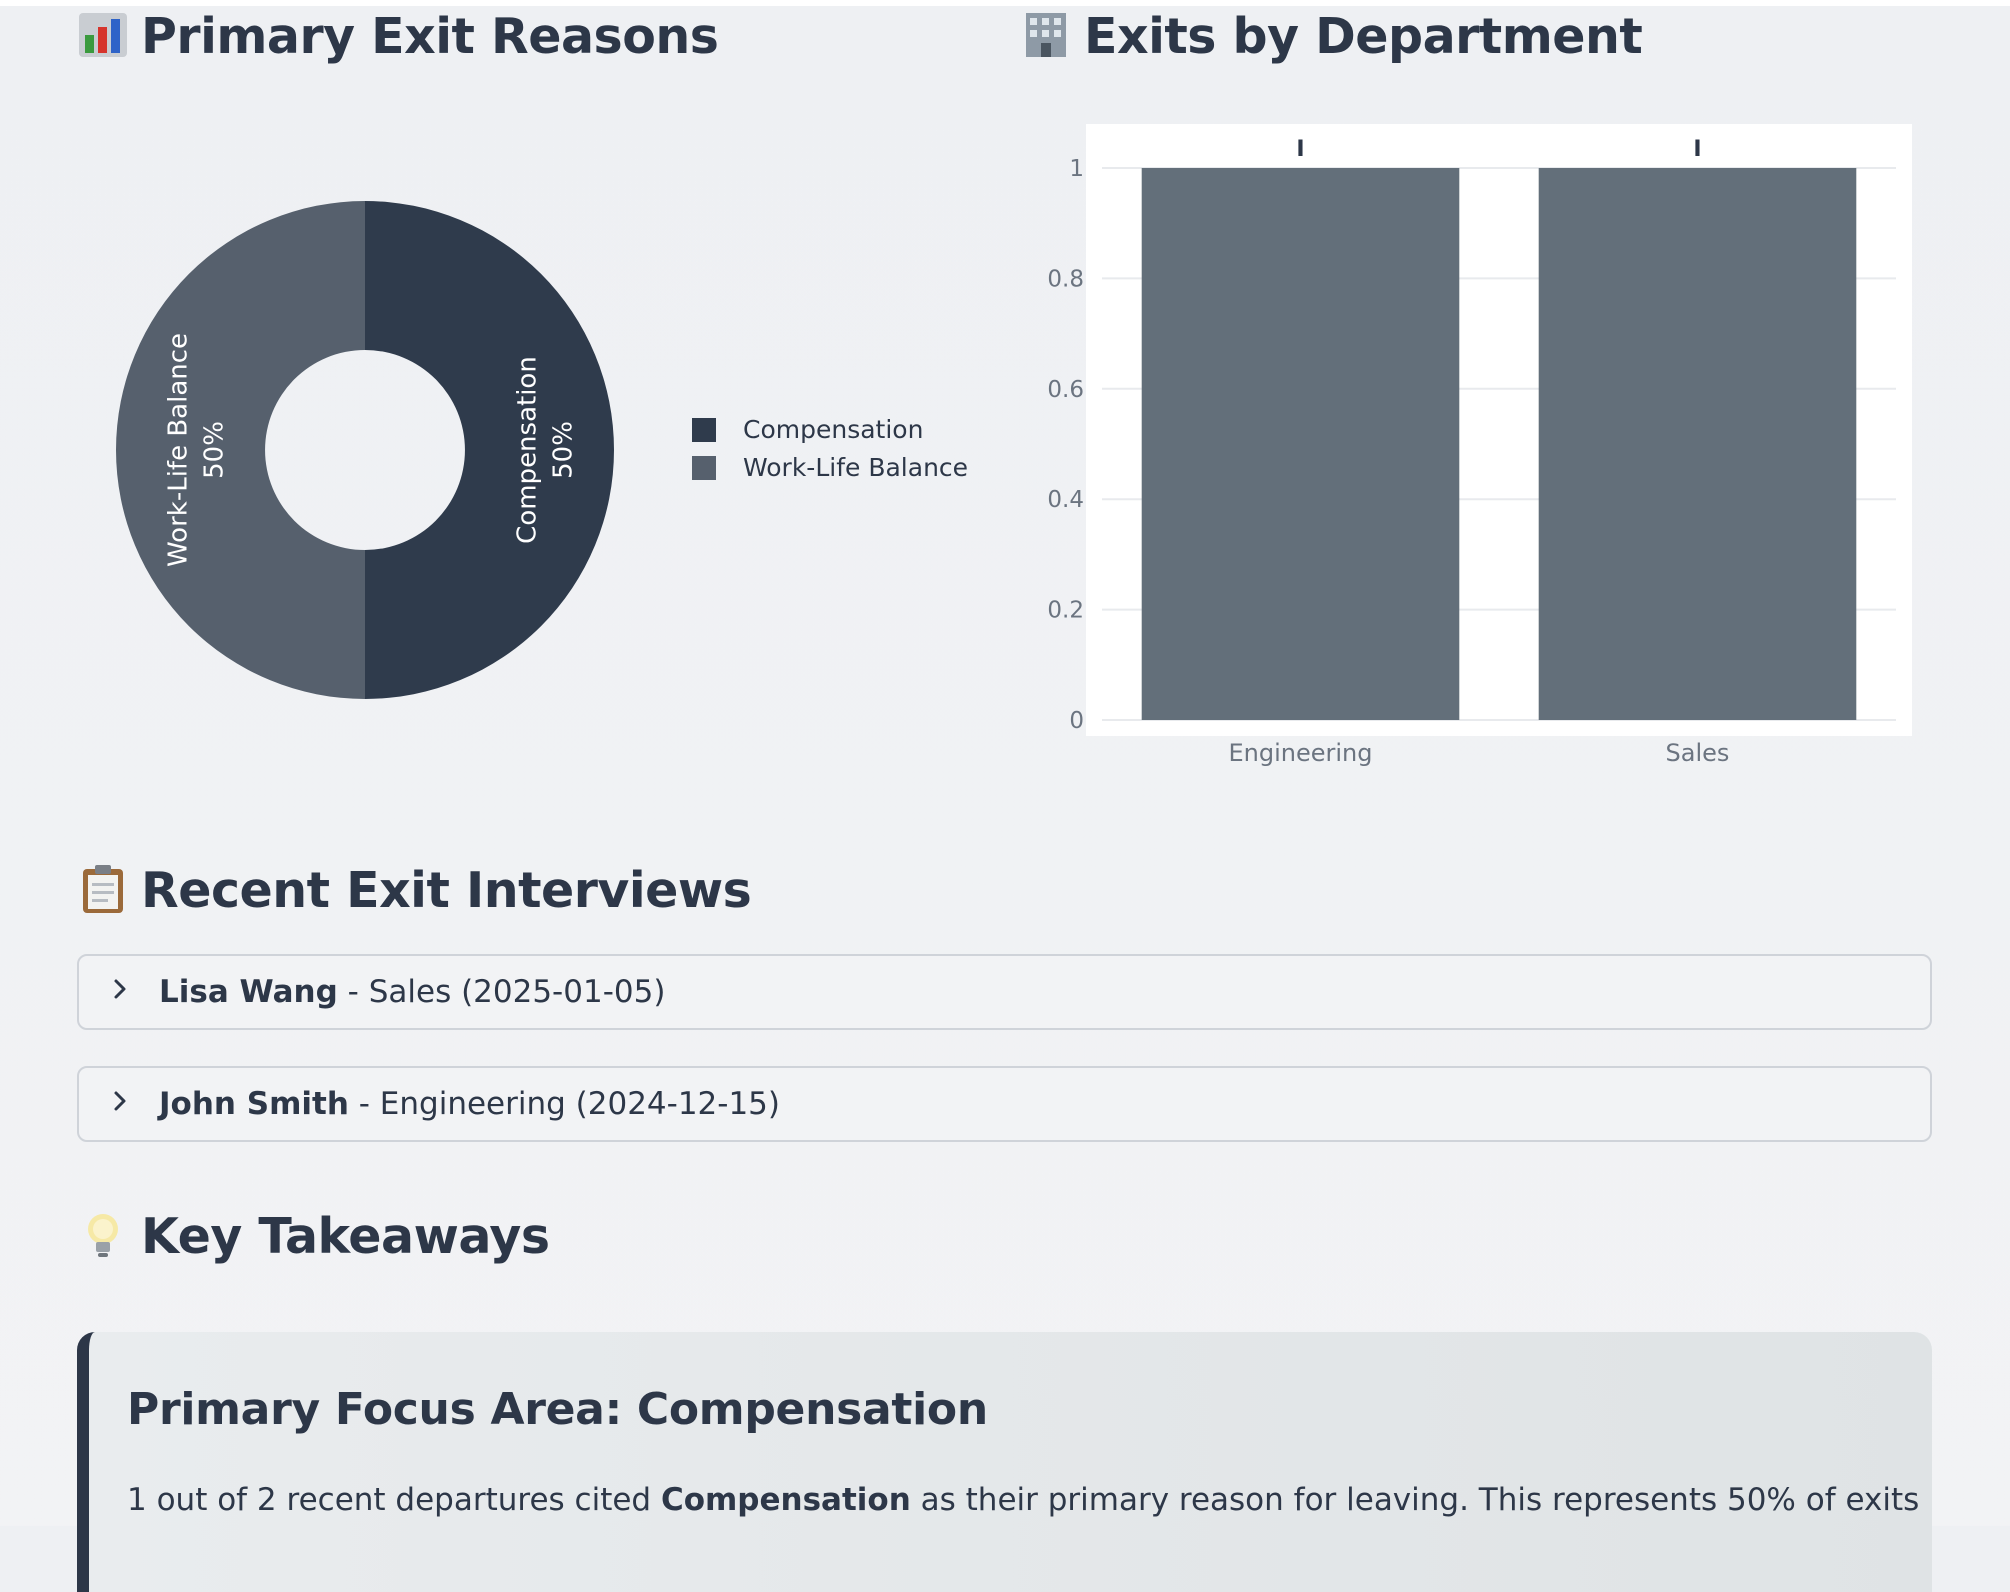 The image size is (2010, 1592). What do you see at coordinates (1065, 279) in the screenshot?
I see `y-tick-label: 0.8` at bounding box center [1065, 279].